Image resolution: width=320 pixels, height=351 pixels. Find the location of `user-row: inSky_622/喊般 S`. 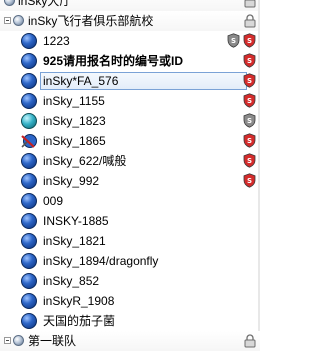

user-row: inSky_622/喊般 S is located at coordinates (130, 161).